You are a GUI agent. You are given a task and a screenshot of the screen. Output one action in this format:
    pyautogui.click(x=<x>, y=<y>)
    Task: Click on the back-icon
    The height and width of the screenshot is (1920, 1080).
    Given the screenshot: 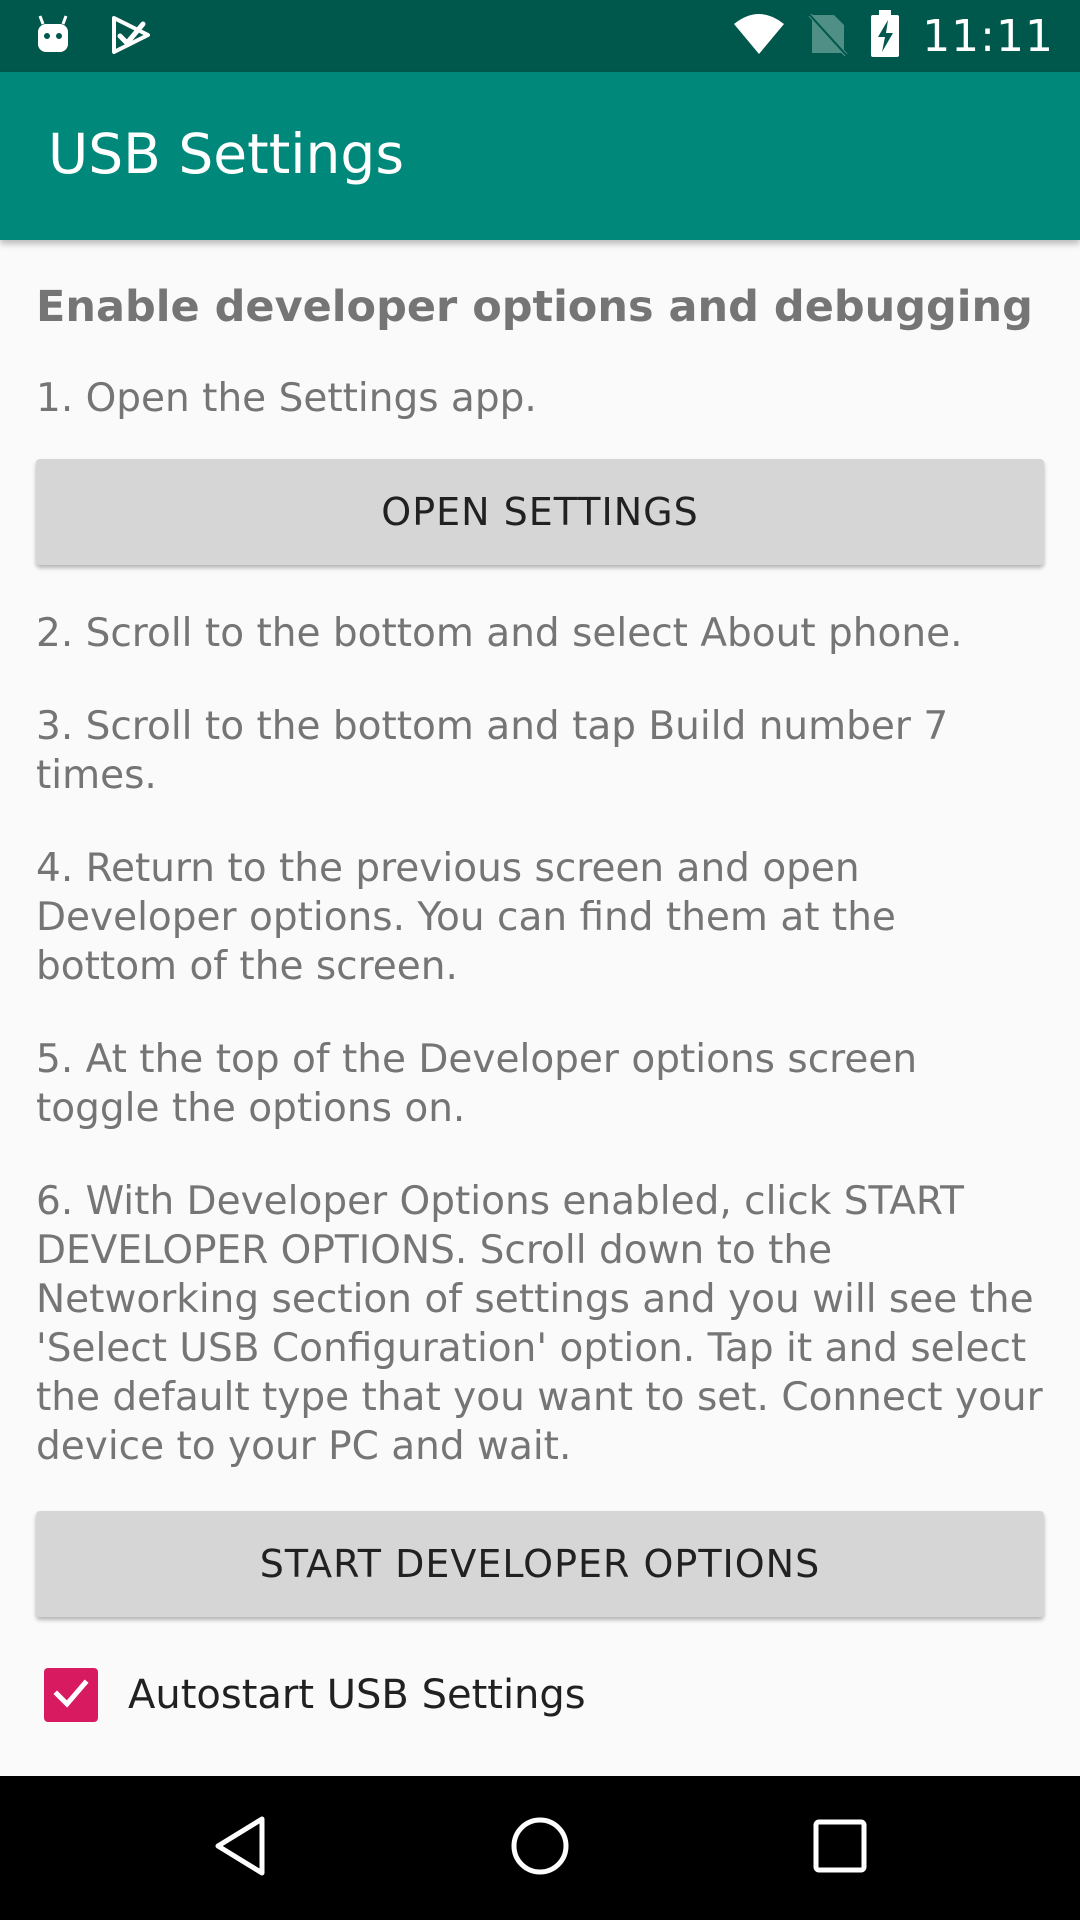 What is the action you would take?
    pyautogui.click(x=240, y=1848)
    